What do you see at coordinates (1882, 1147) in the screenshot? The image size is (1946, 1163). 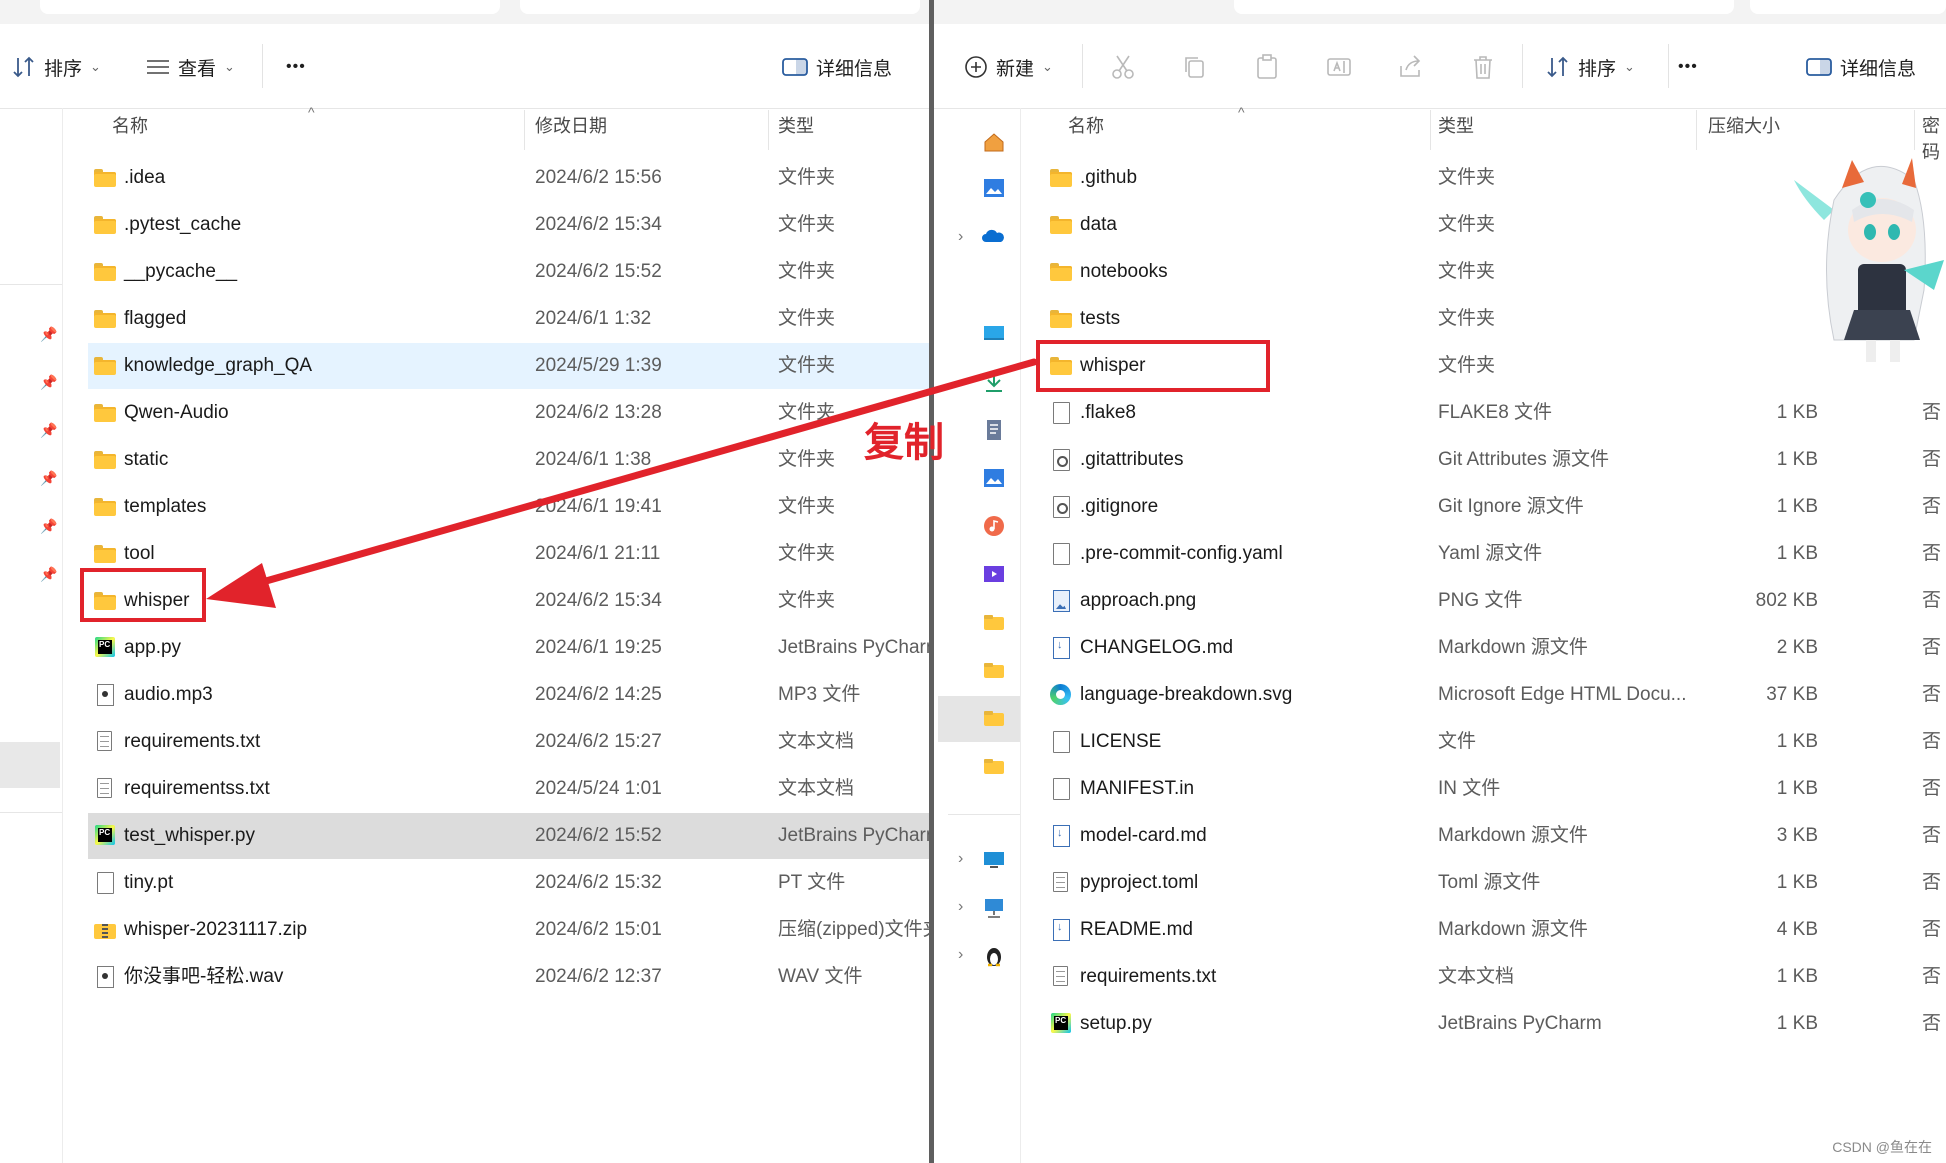 I see `watermark: CSDN @鱼在在` at bounding box center [1882, 1147].